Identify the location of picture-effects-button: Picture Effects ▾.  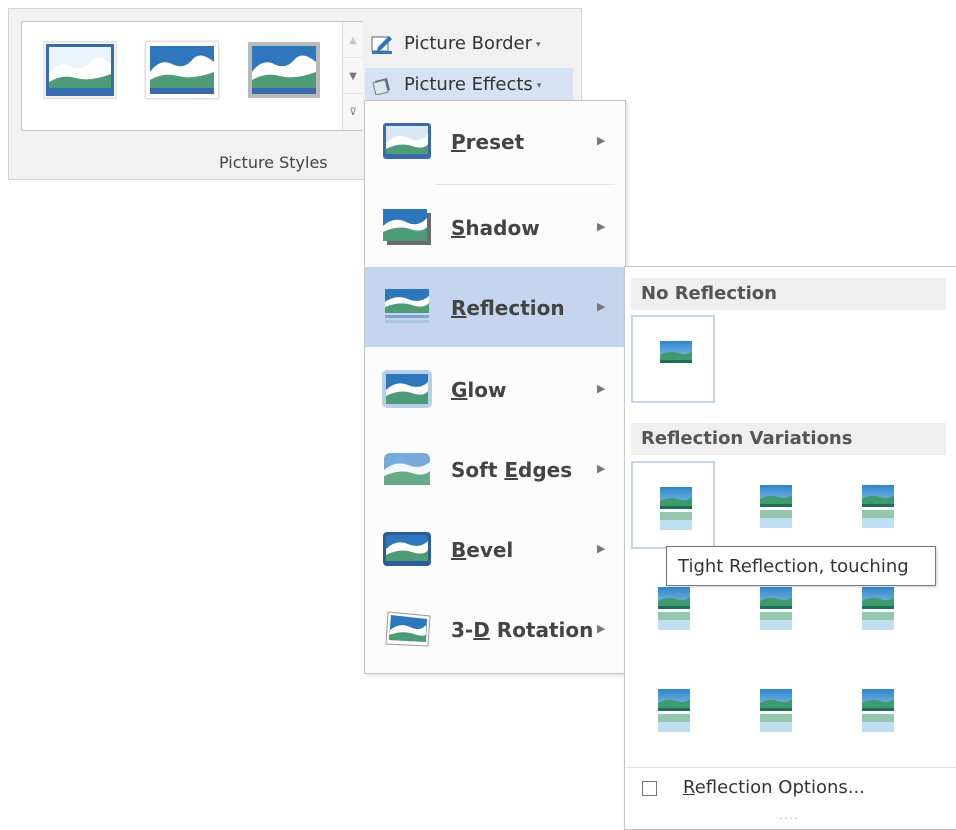
(469, 85).